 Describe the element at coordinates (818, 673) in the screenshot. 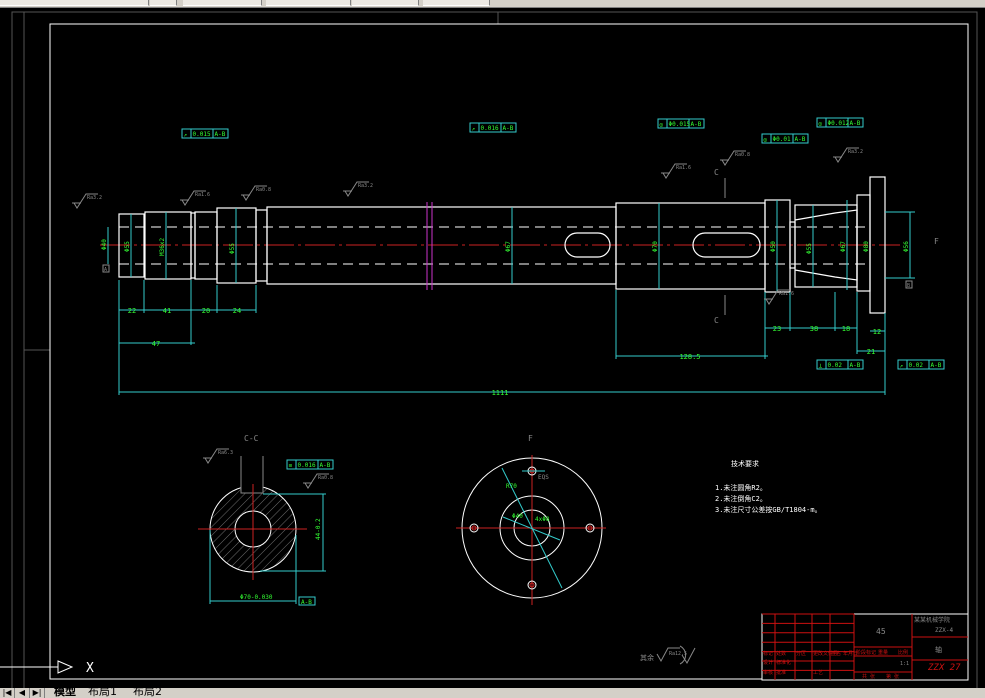

I see `title-block-label: 工艺` at that location.